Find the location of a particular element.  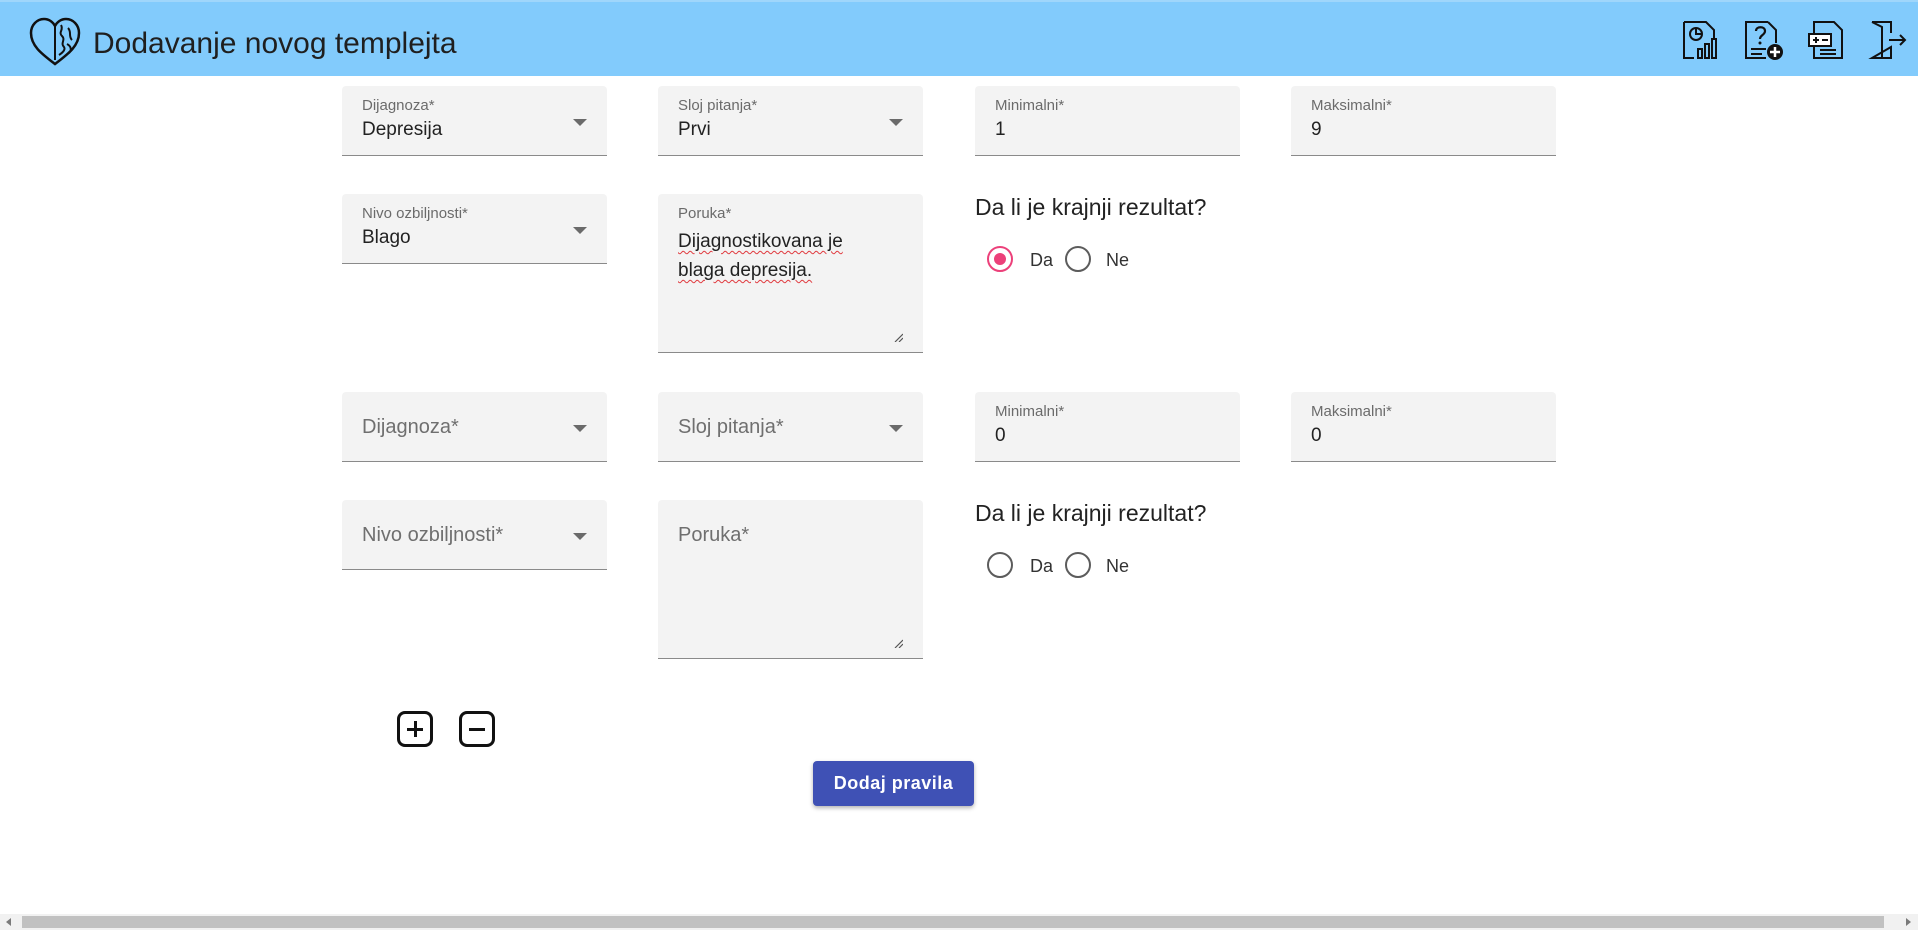

severity-placeholder: Nivo ozbiljnosti* is located at coordinates (433, 535).